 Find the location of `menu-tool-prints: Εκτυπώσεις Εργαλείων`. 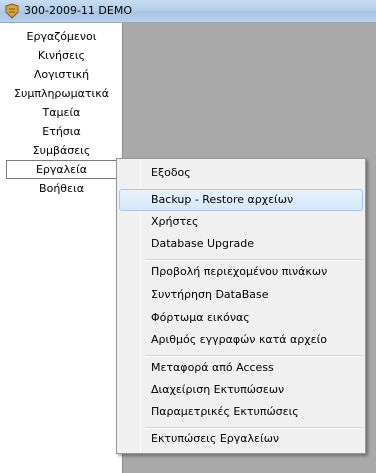

menu-tool-prints: Εκτυπώσεις Εργαλείων is located at coordinates (241, 439).